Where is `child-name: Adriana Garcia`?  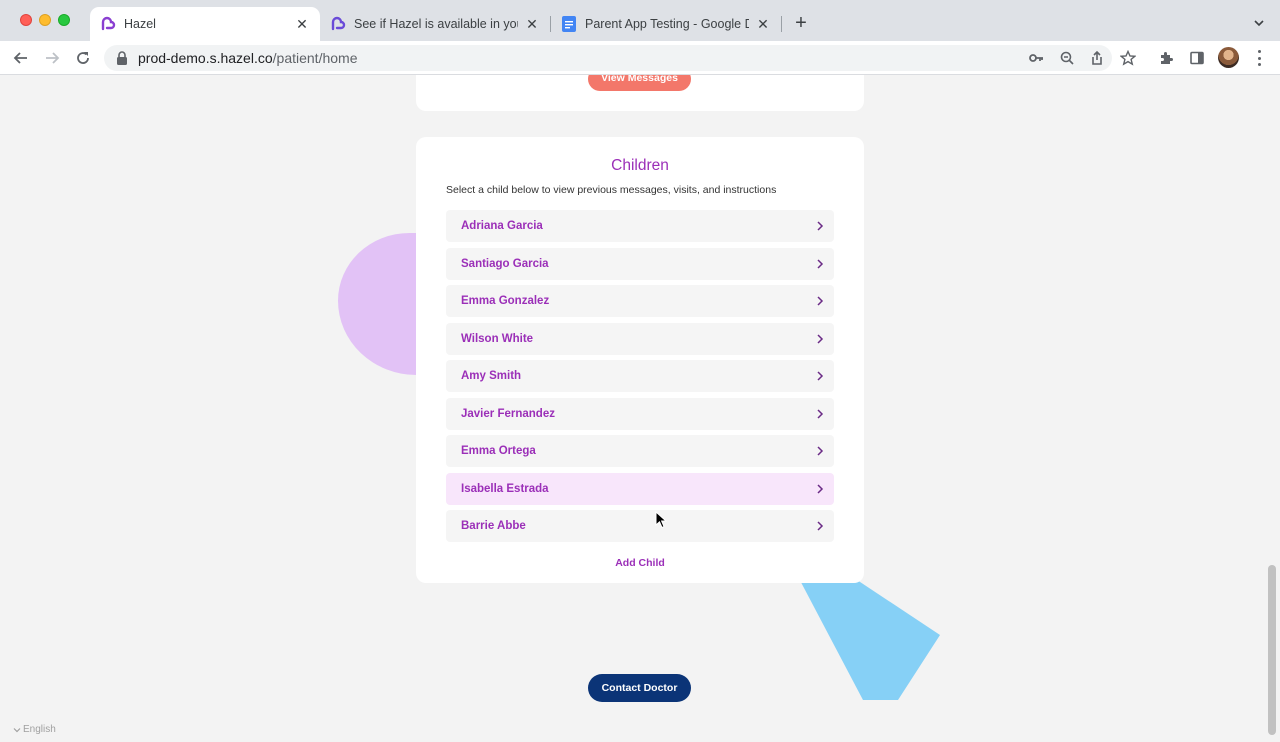
child-name: Adriana Garcia is located at coordinates (502, 226).